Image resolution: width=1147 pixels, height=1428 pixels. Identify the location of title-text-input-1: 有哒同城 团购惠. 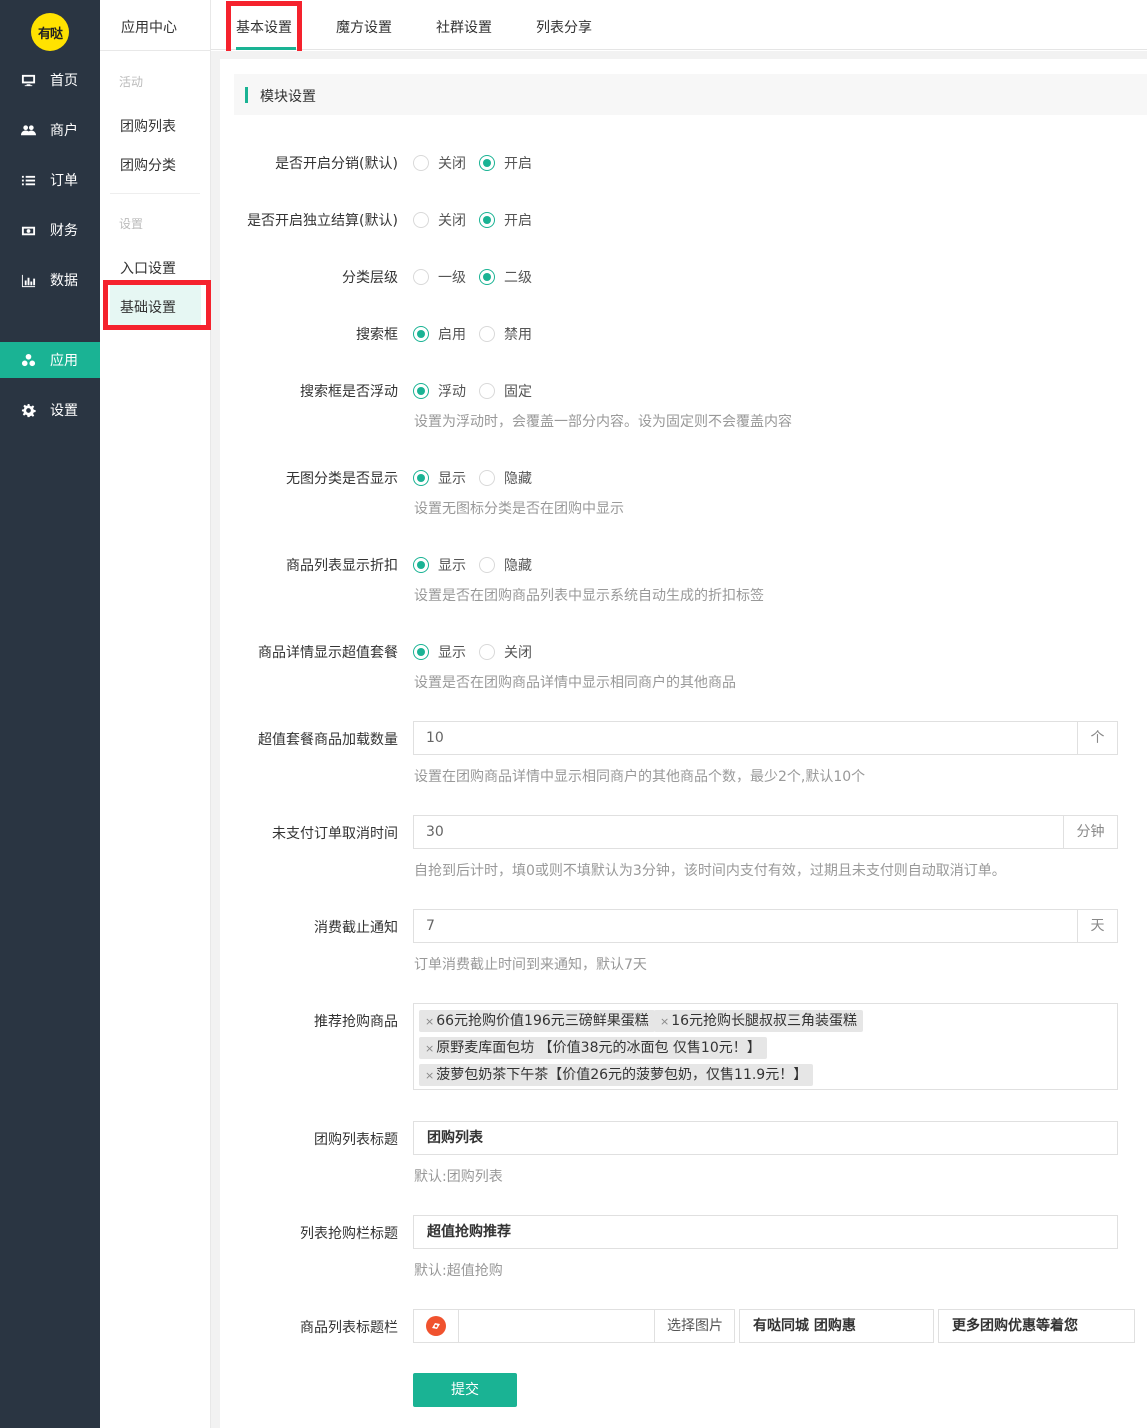
(836, 1326).